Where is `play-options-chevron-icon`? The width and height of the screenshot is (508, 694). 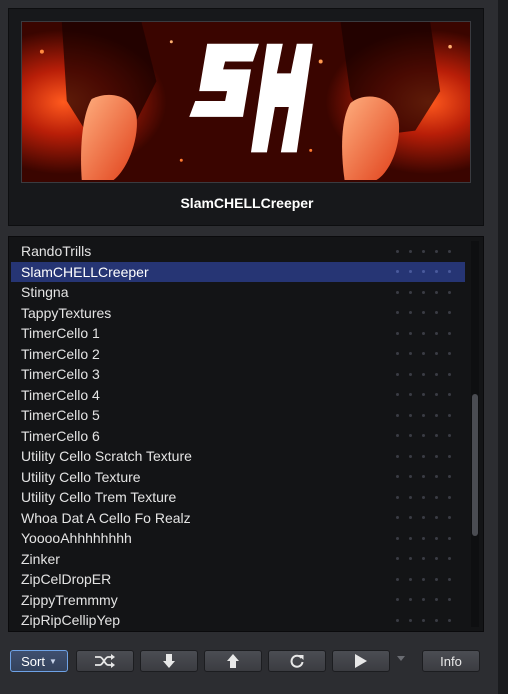
play-options-chevron-icon is located at coordinates (401, 658).